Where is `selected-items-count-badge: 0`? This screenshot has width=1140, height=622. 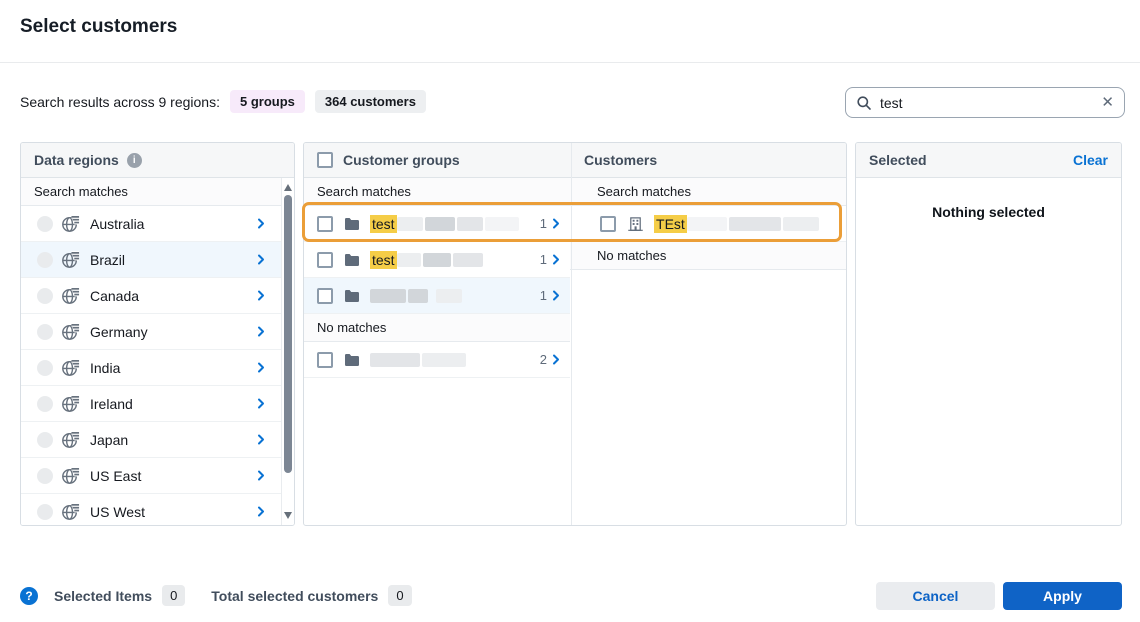
selected-items-count-badge: 0 is located at coordinates (174, 595).